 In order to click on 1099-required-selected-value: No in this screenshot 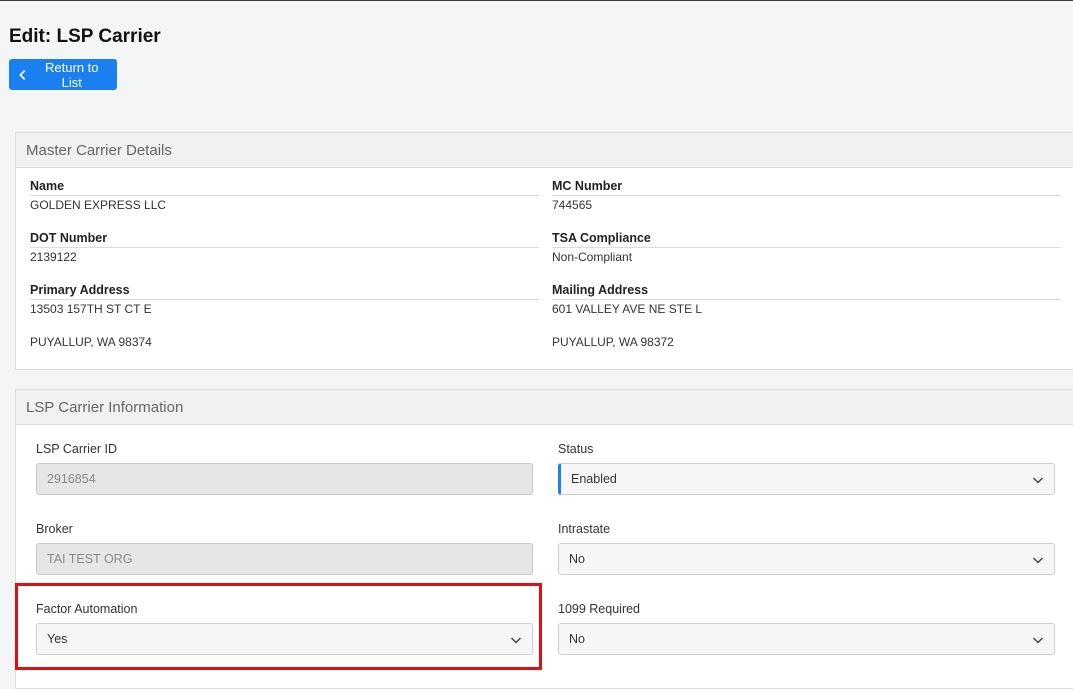, I will do `click(577, 639)`.